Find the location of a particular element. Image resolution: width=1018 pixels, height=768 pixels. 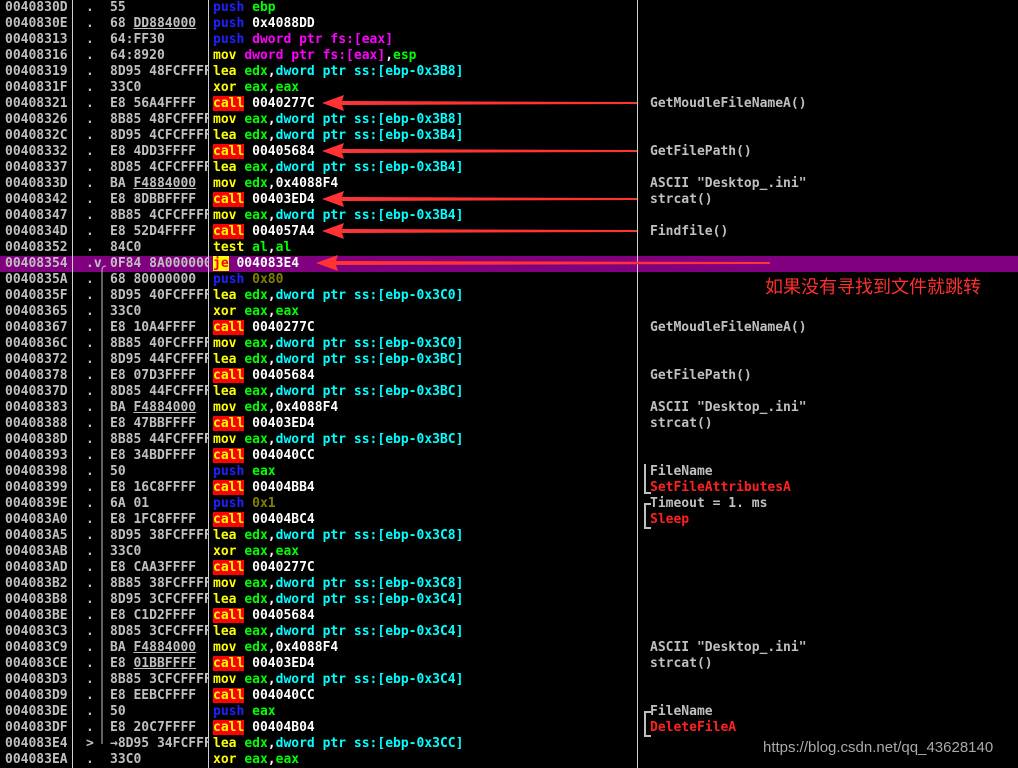

jump-line is located at coordinates (104, 504).